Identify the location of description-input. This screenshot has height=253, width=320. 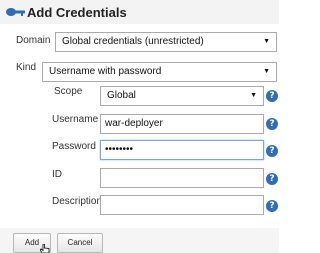
(182, 205).